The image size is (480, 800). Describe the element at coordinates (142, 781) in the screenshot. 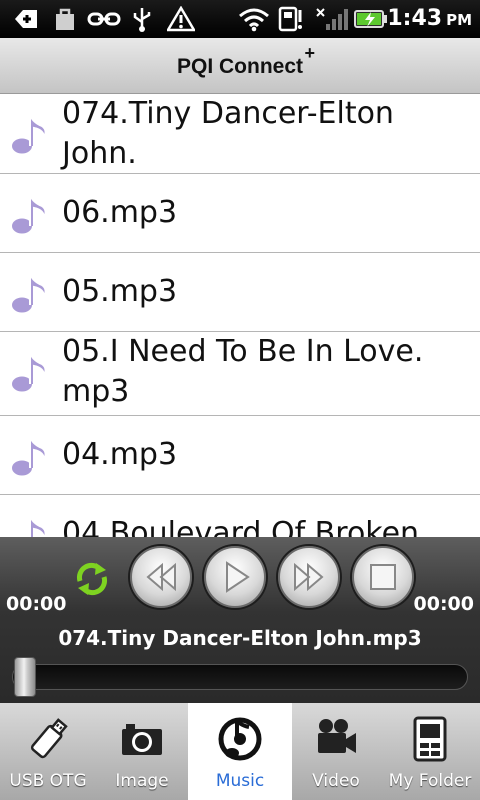

I see `tab-label: Image` at that location.